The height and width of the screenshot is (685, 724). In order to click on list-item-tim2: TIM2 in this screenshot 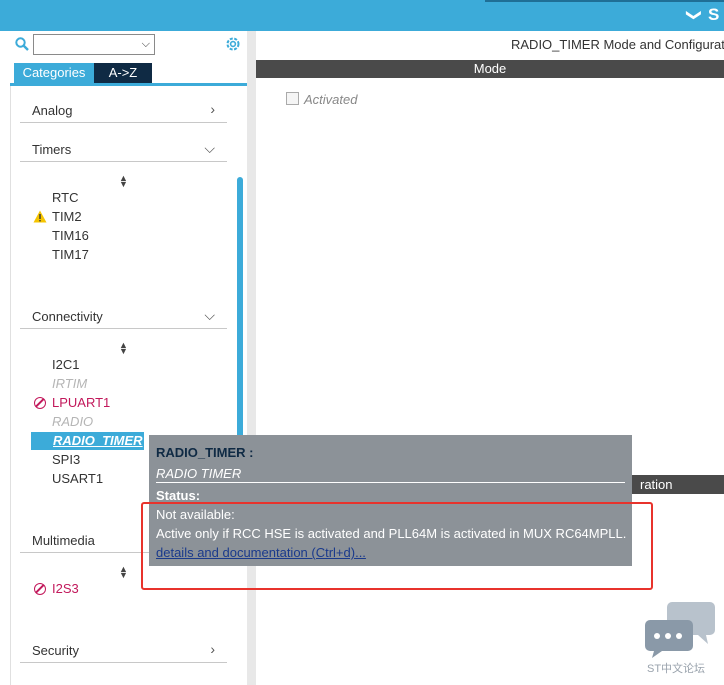, I will do `click(67, 216)`.